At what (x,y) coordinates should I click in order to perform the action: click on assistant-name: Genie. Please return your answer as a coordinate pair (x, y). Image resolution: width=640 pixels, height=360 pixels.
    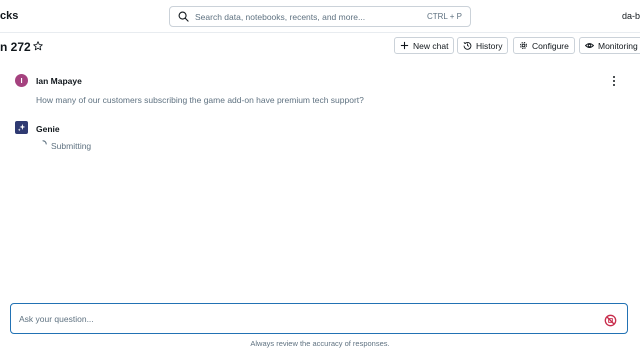
    Looking at the image, I should click on (48, 129).